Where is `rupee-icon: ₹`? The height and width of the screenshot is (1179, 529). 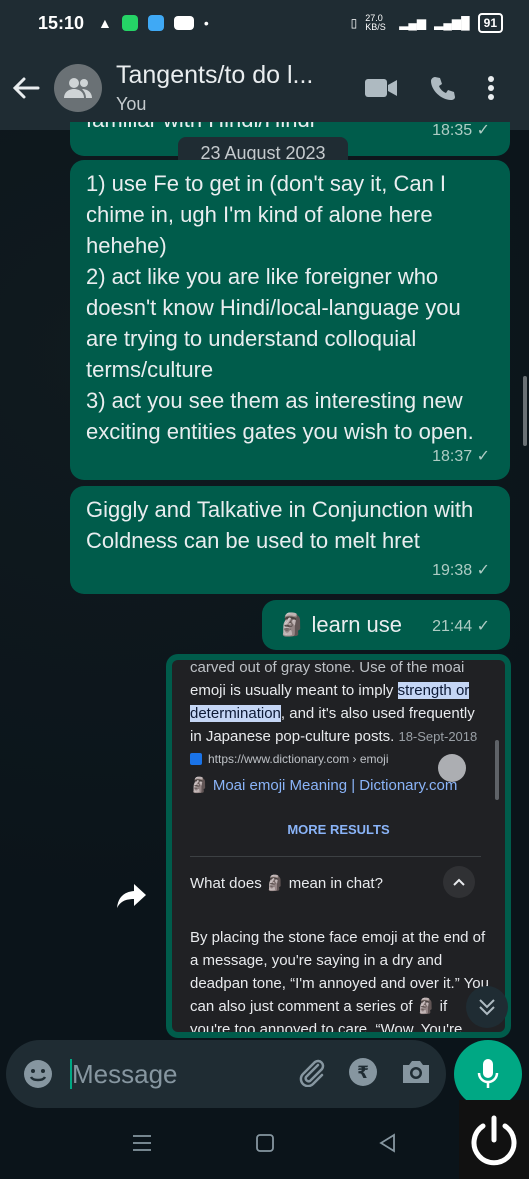 rupee-icon: ₹ is located at coordinates (363, 1071).